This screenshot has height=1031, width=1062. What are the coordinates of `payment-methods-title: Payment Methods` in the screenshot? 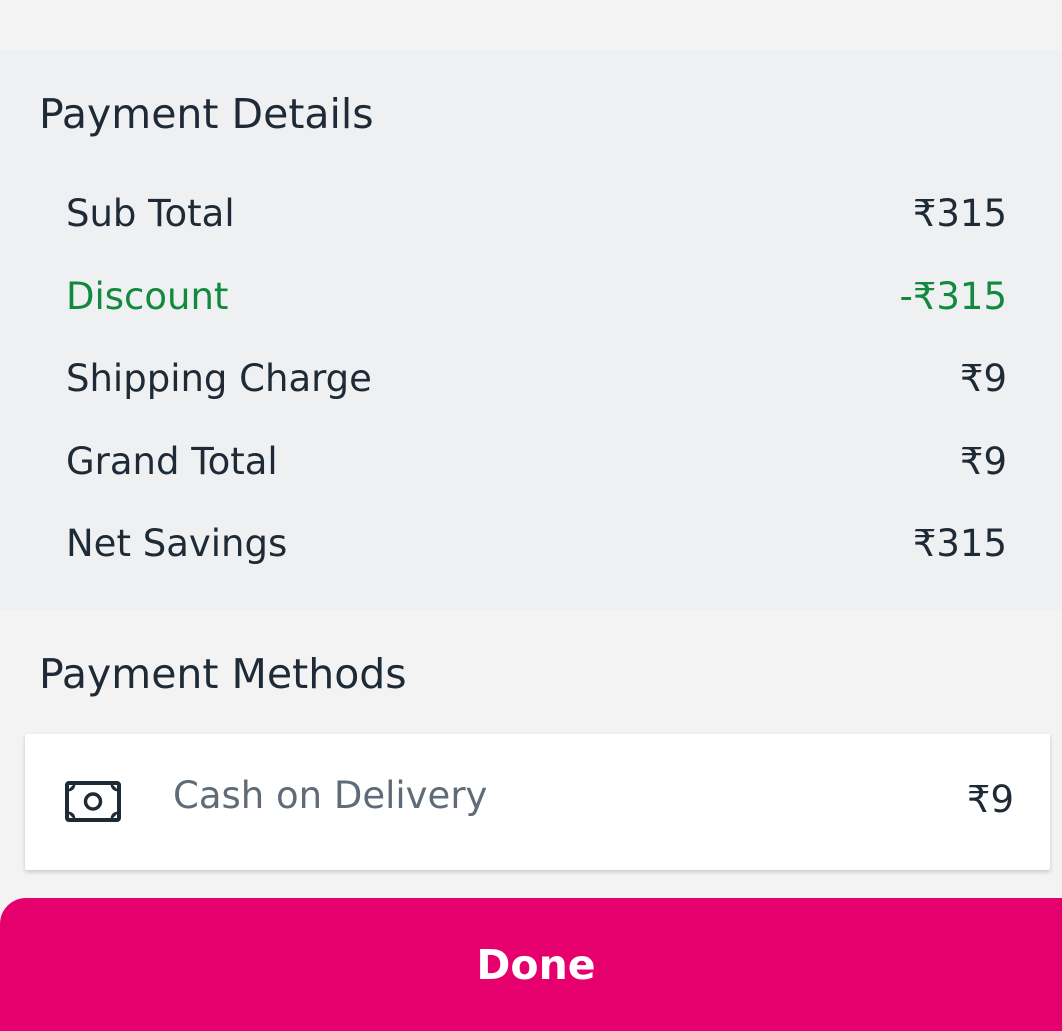 It's located at (223, 674).